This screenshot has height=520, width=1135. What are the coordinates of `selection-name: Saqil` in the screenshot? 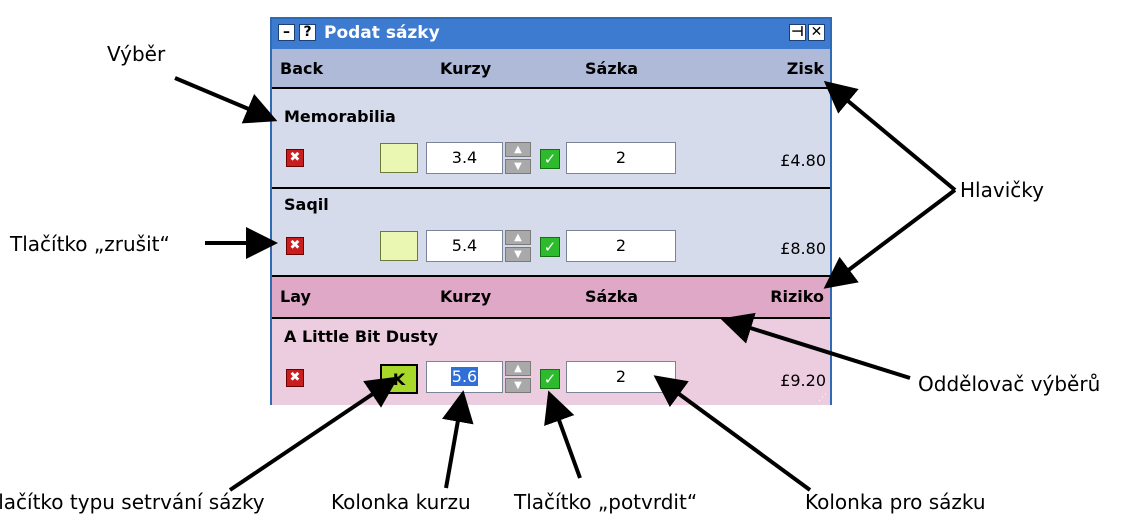 It's located at (306, 204).